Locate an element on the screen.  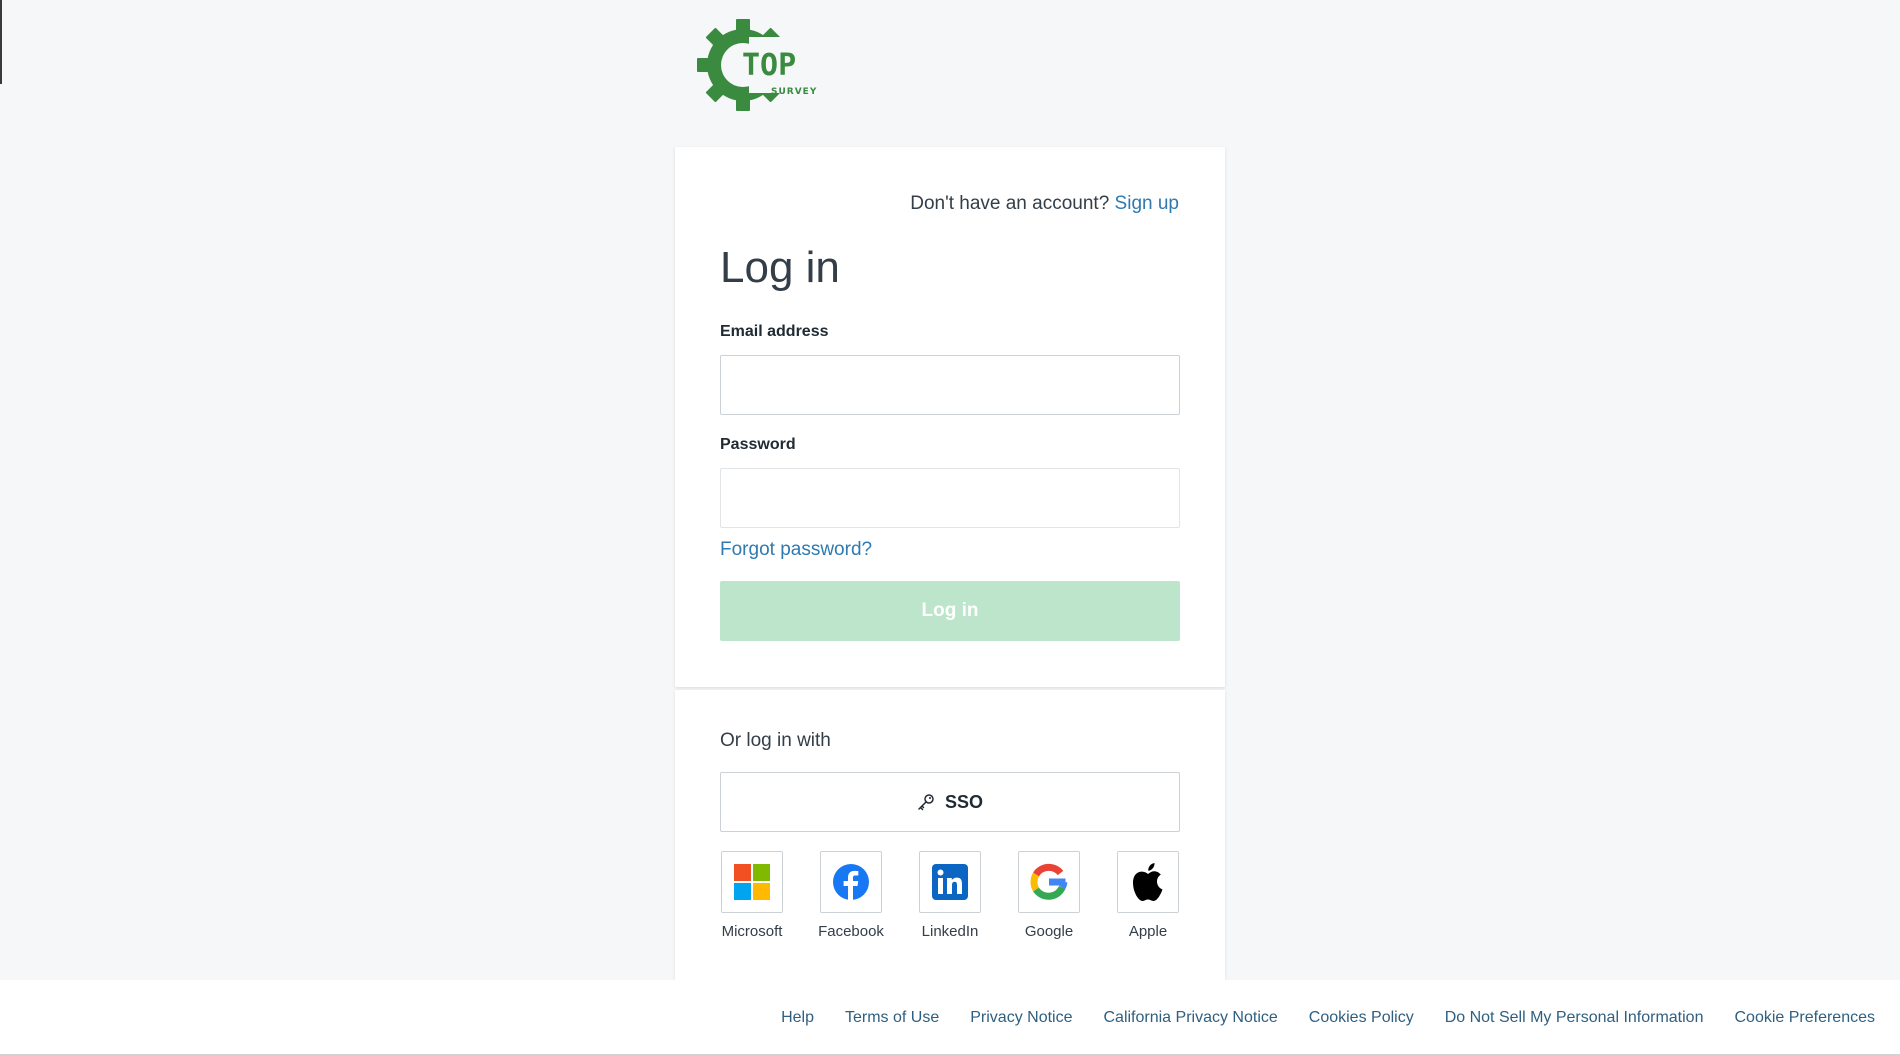
footer-link-cookies-policy: Cookies Policy is located at coordinates (1361, 1018).